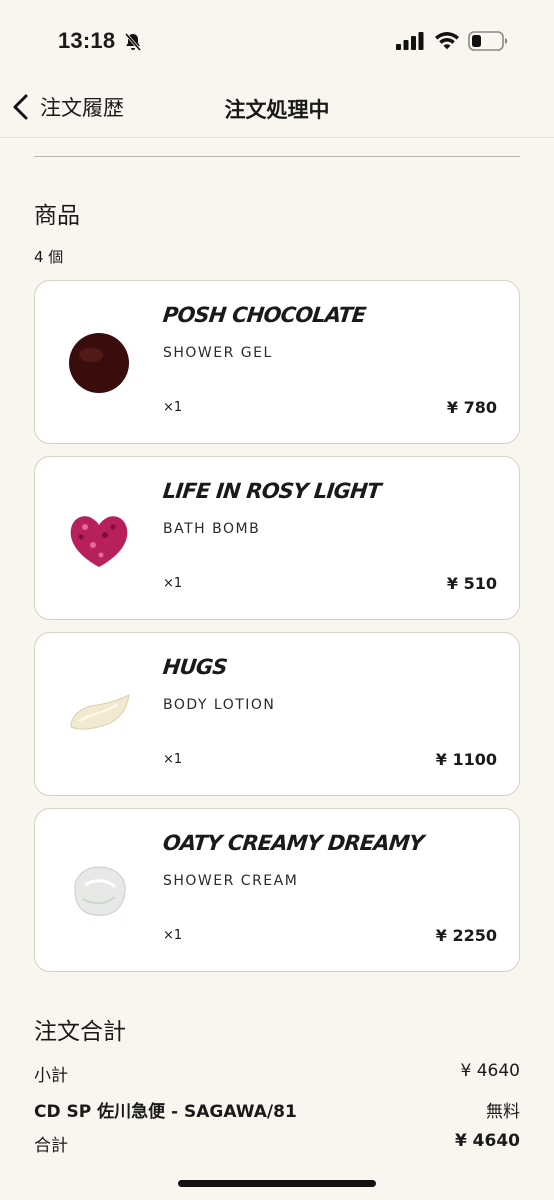 The image size is (554, 1200). I want to click on product-card: LIFE IN ROSY LIGHT BATH BOMB ×1 ¥ 510, so click(277, 538).